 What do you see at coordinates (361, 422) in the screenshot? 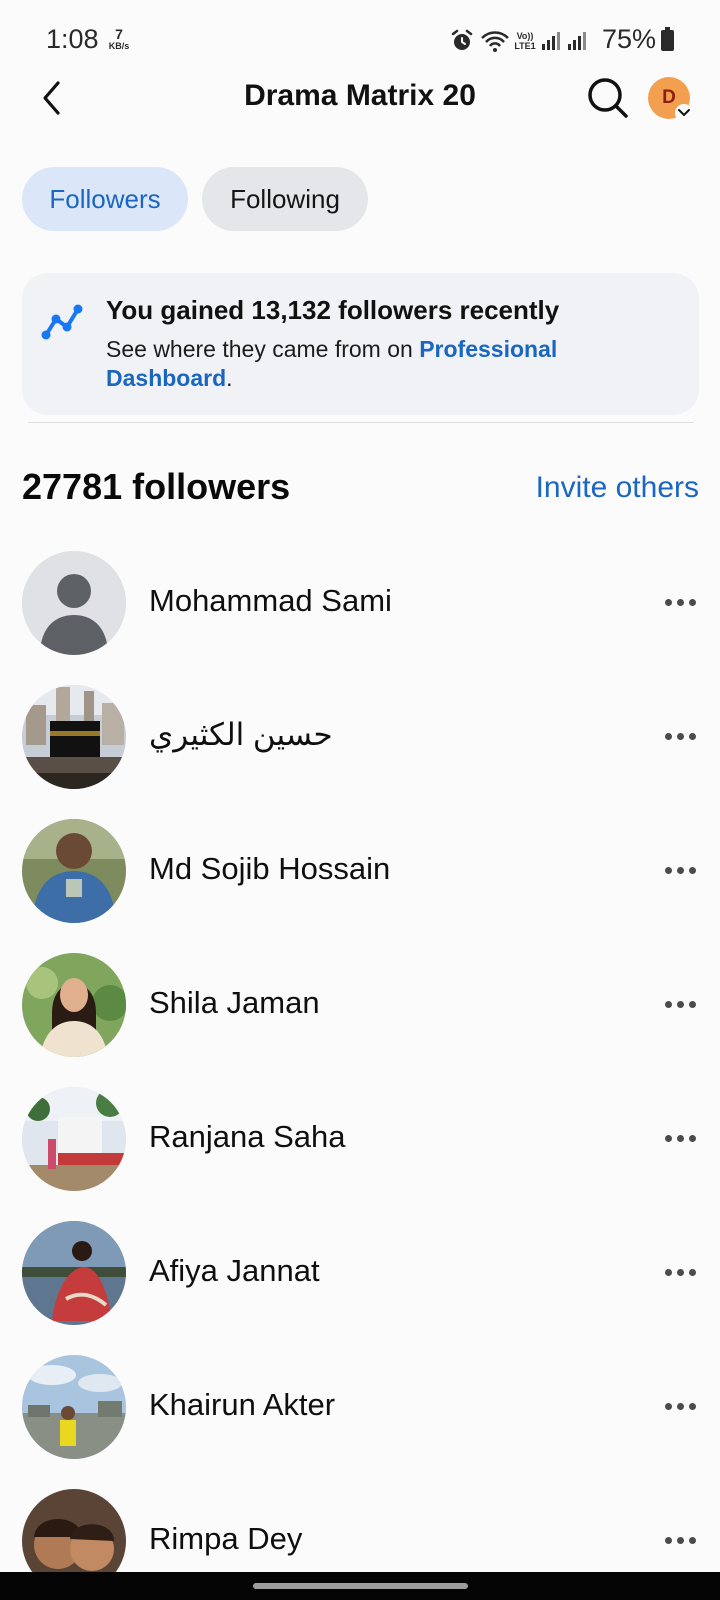
I see `divider` at bounding box center [361, 422].